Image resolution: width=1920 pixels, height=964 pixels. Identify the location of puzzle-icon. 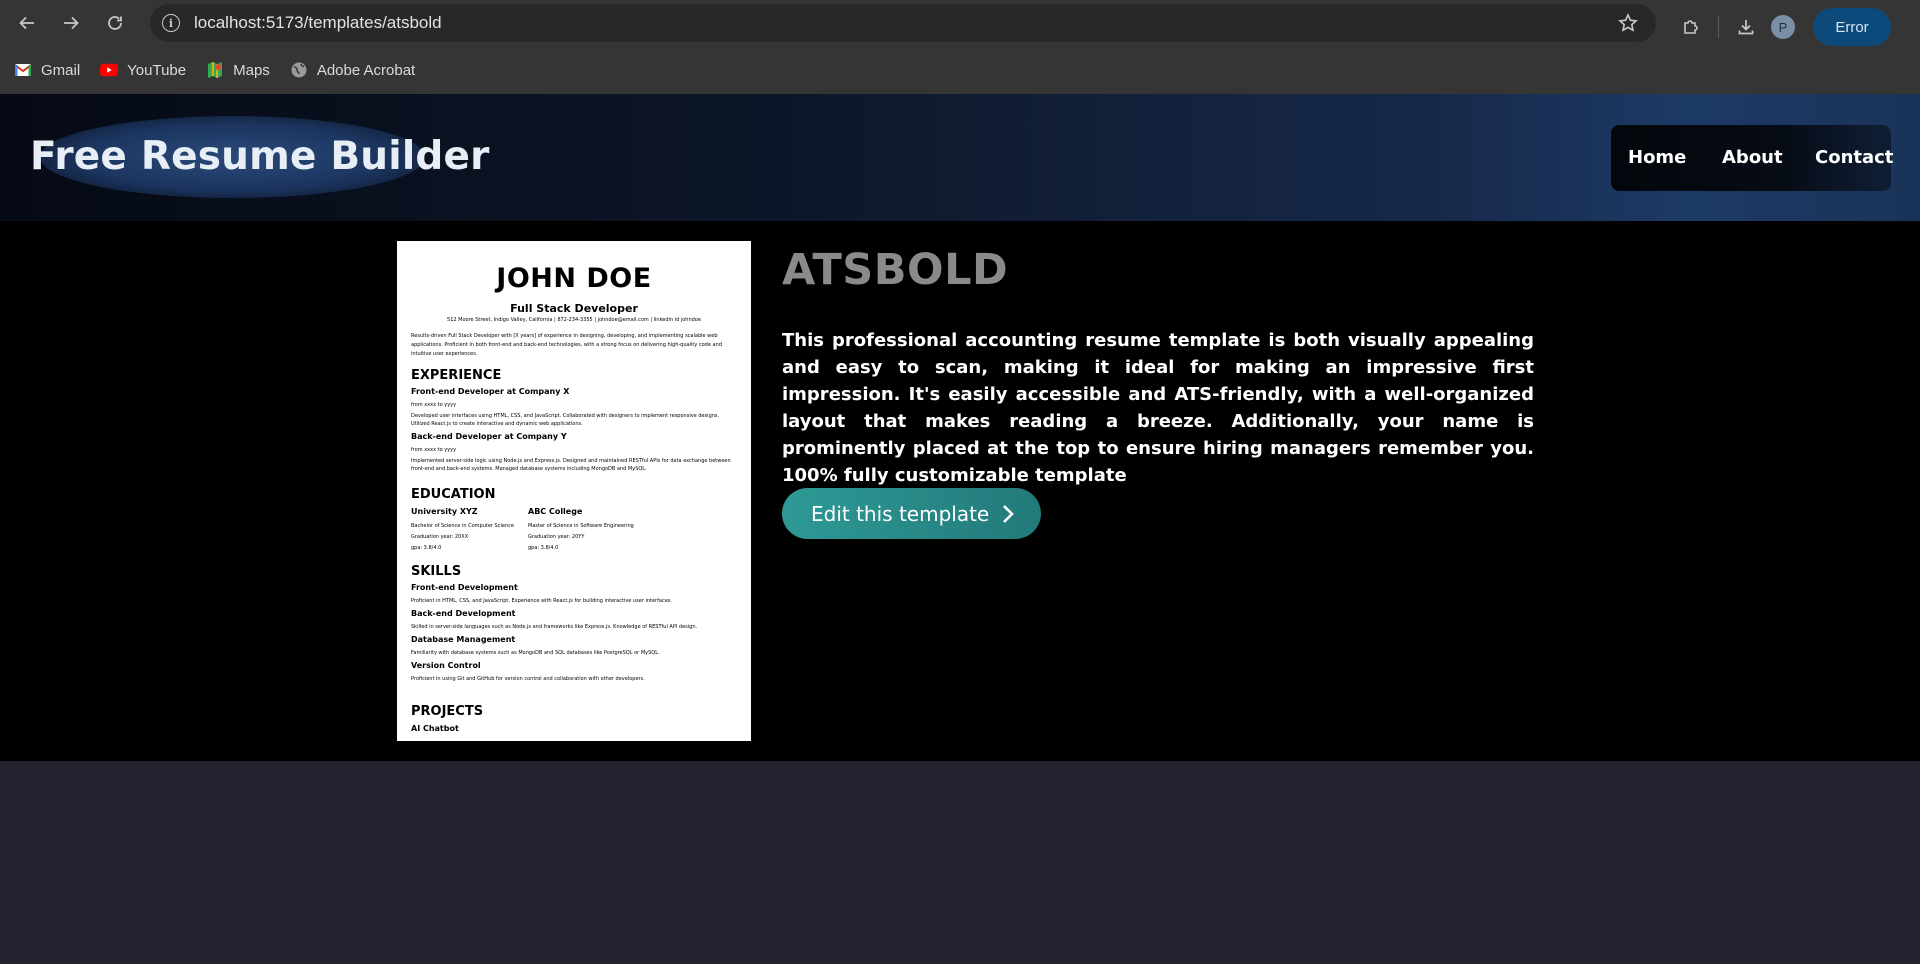
(1691, 27).